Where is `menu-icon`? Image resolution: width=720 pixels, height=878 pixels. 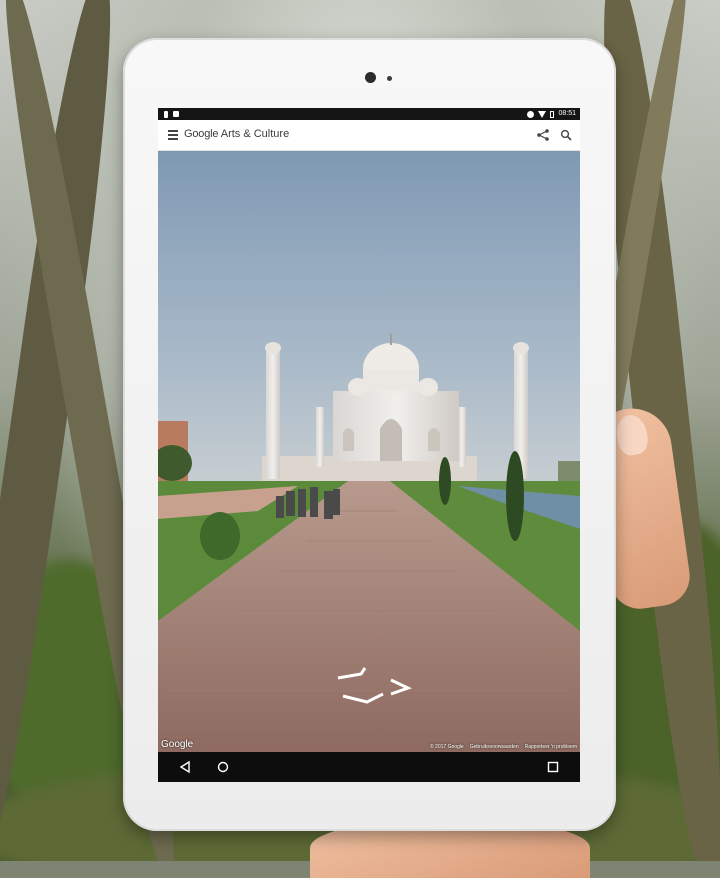
menu-icon is located at coordinates (173, 135).